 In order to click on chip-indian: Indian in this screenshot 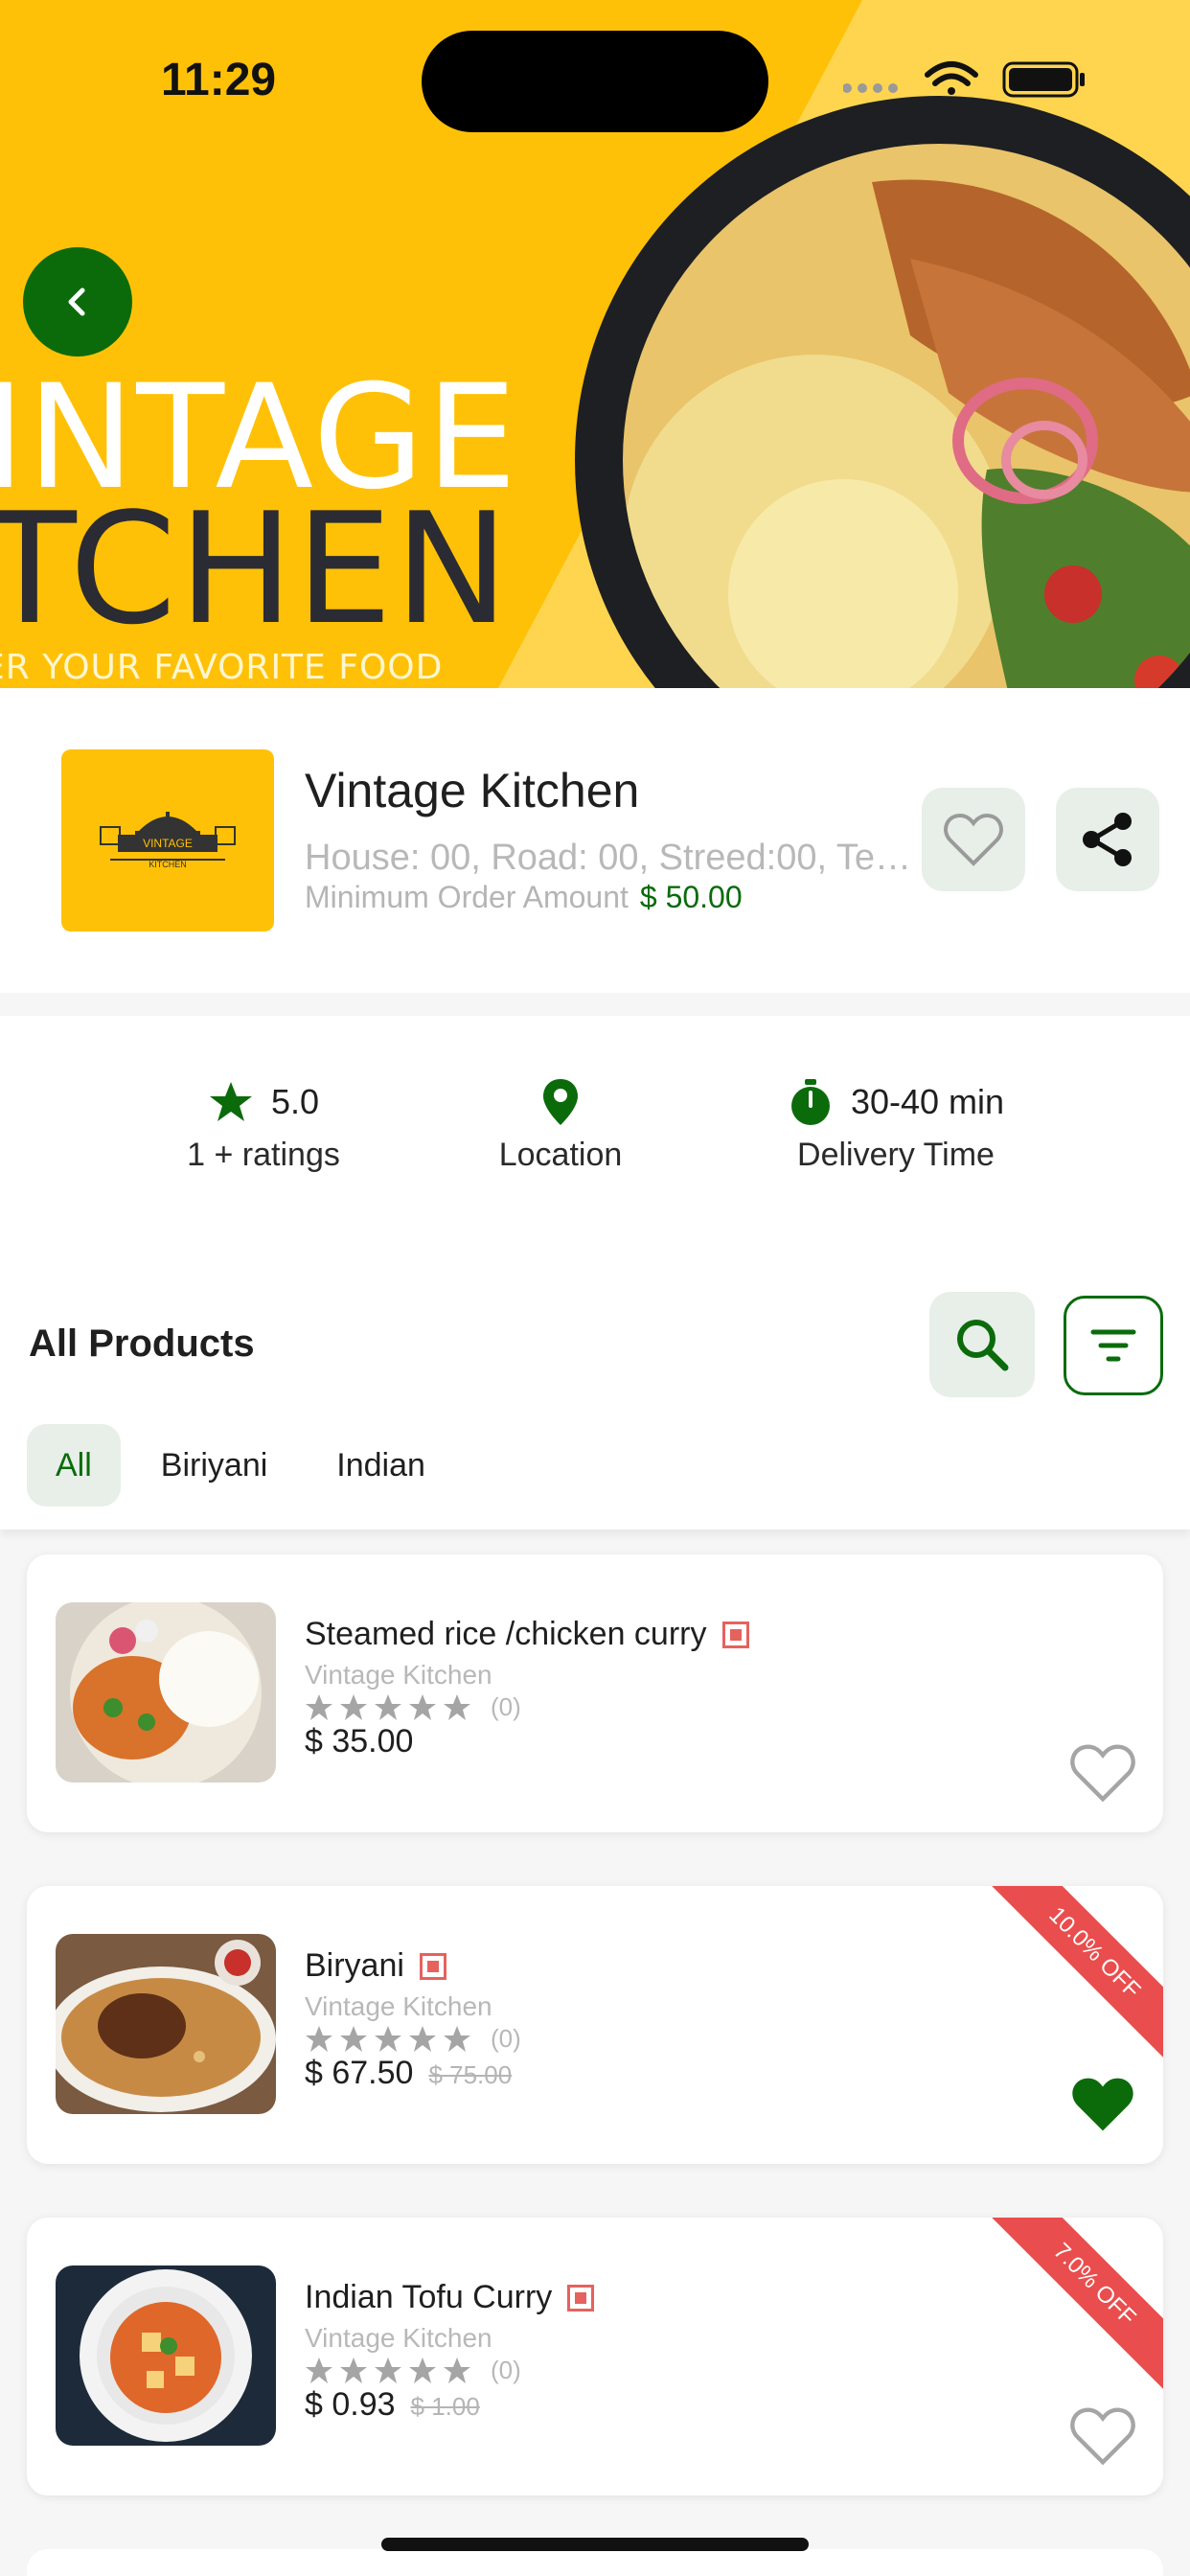, I will do `click(381, 1465)`.